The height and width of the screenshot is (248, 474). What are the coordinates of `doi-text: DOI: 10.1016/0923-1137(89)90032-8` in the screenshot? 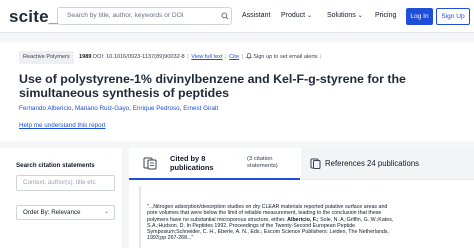 It's located at (139, 57).